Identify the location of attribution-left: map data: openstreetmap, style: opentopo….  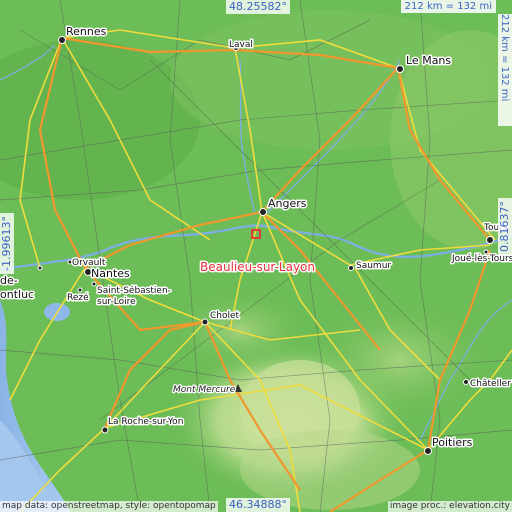
(109, 506).